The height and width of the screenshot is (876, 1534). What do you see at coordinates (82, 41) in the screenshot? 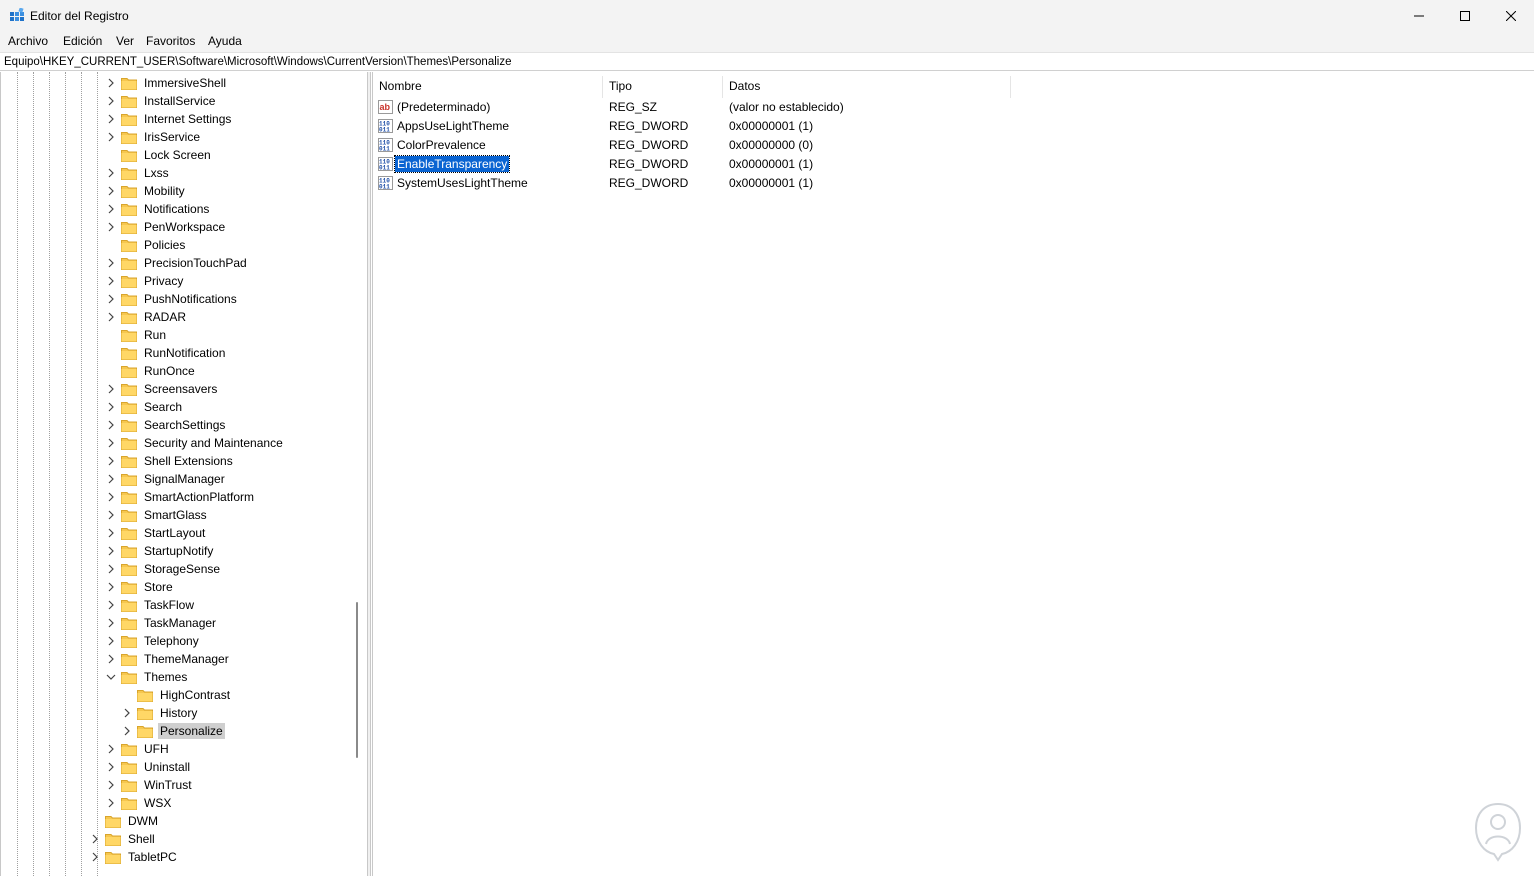
I see `menu-edicion: Edición` at bounding box center [82, 41].